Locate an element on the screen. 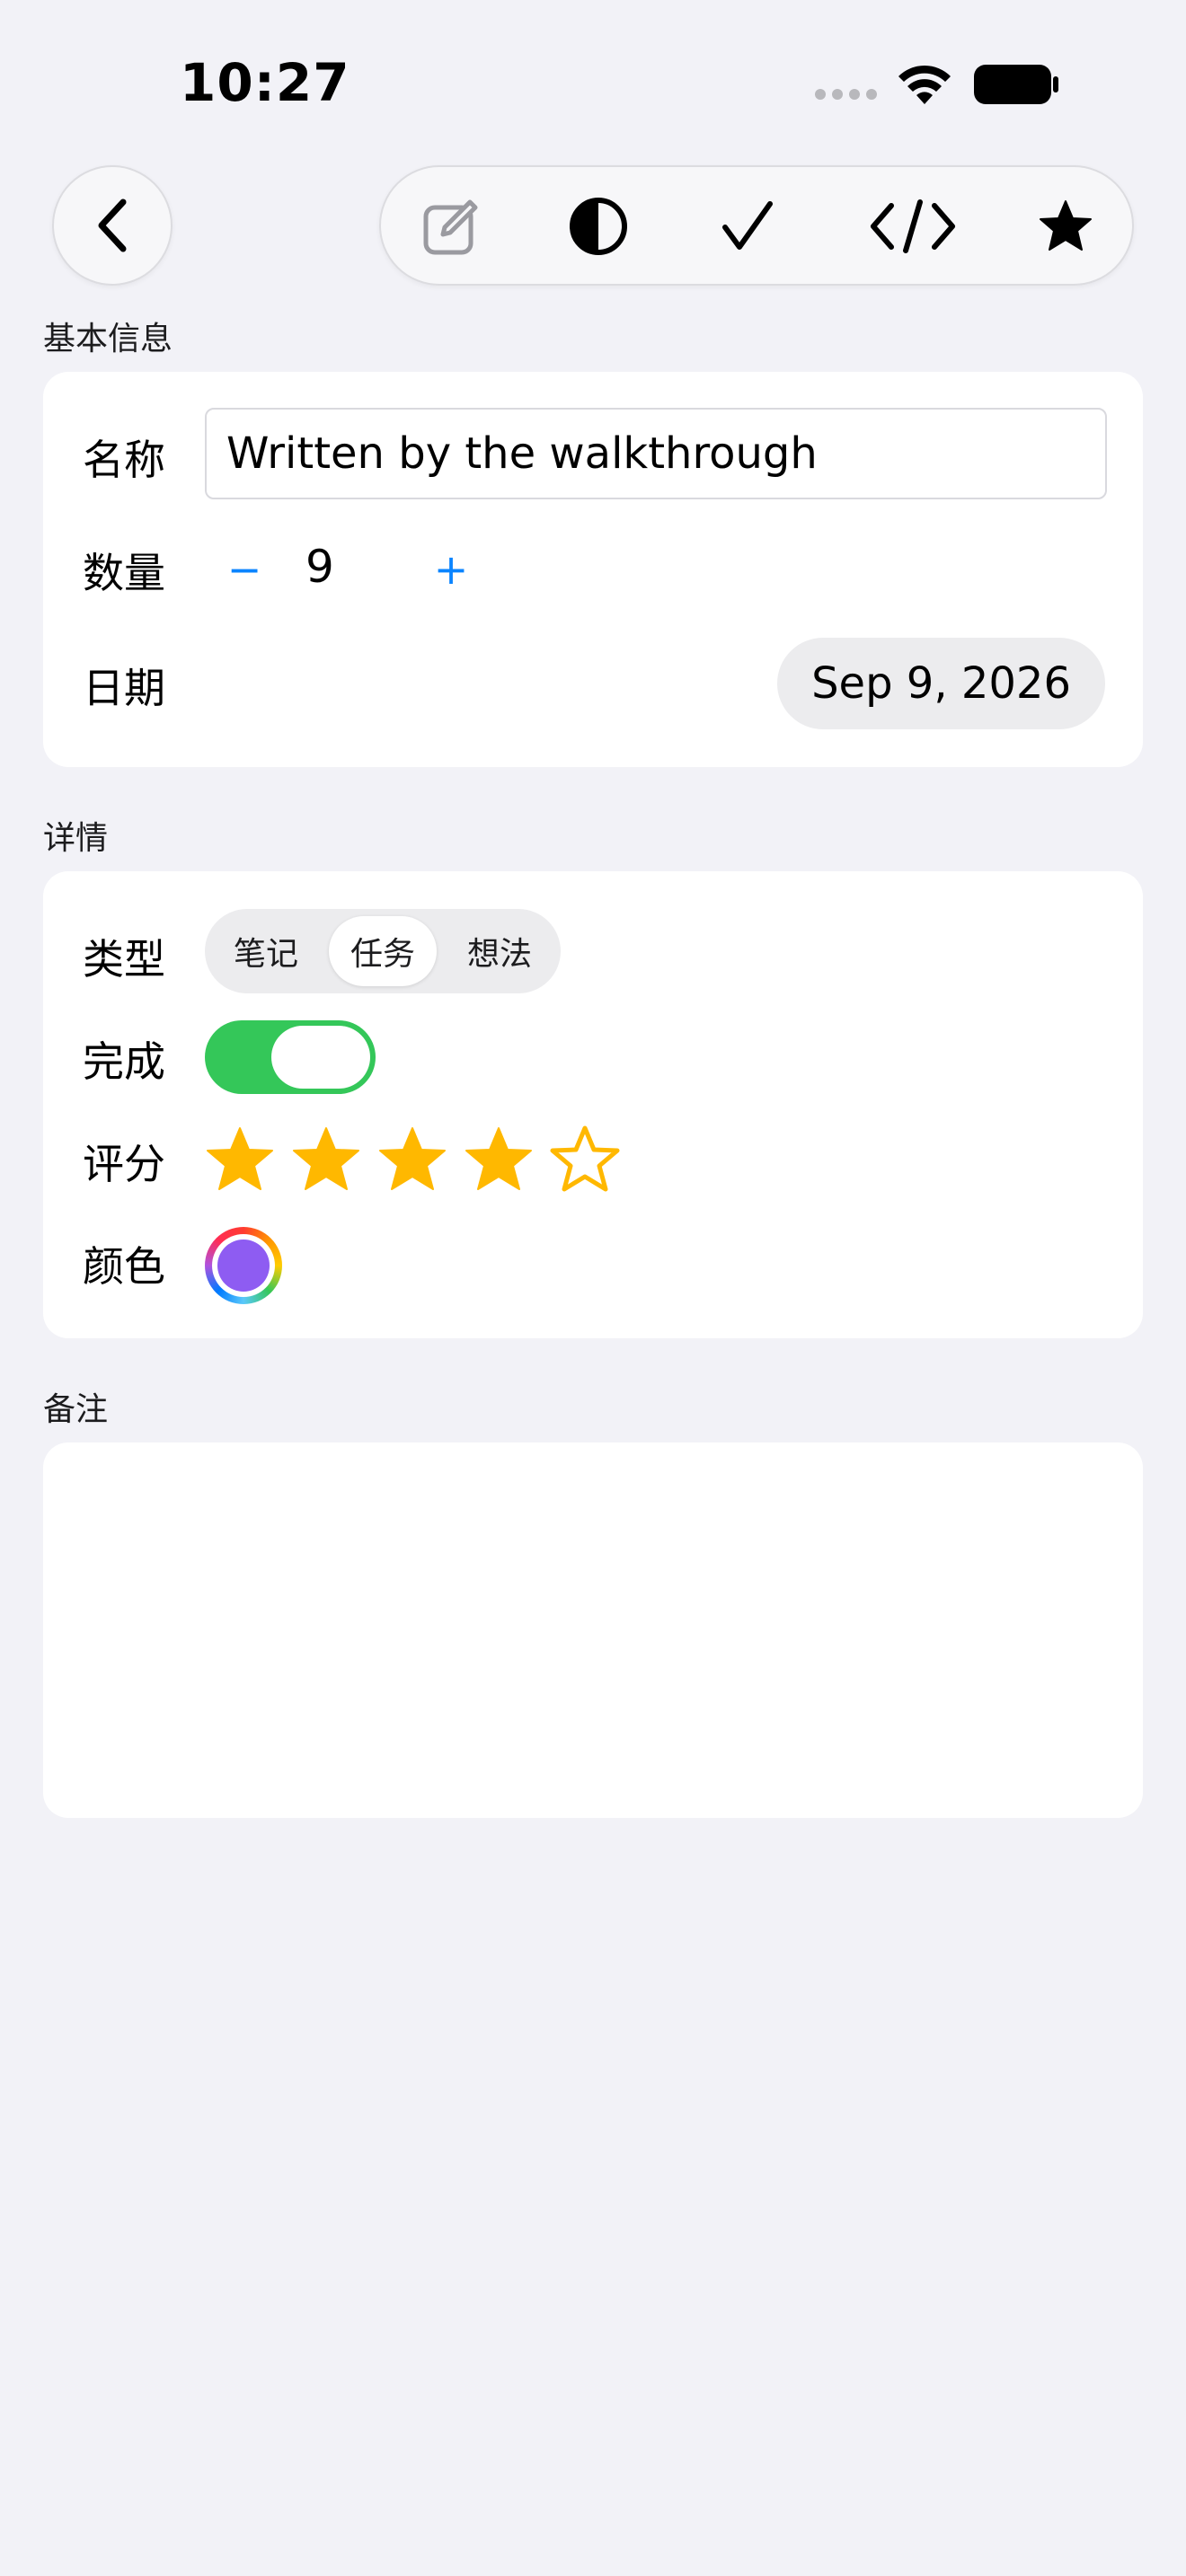 This screenshot has width=1186, height=2576. quantity-value: 9 is located at coordinates (319, 567).